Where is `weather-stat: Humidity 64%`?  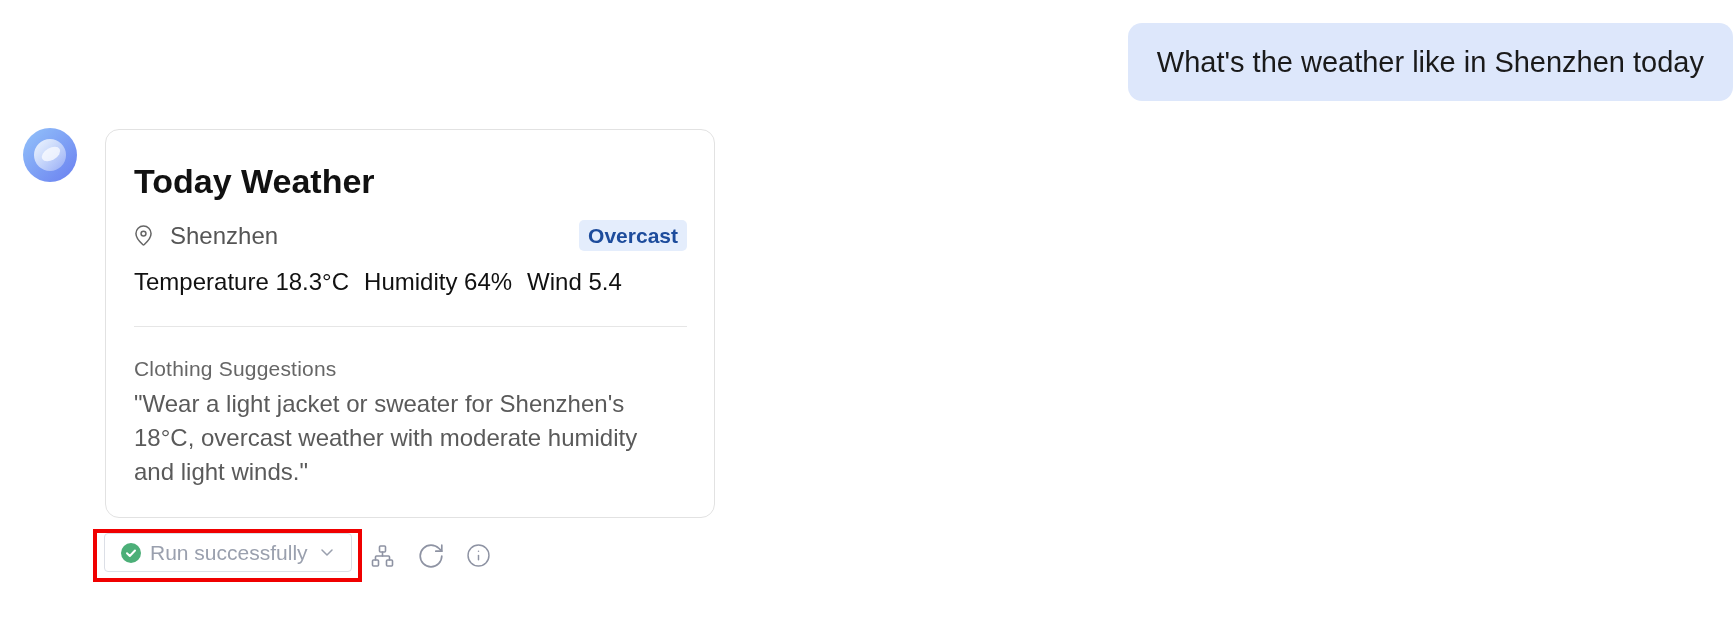
weather-stat: Humidity 64% is located at coordinates (438, 282).